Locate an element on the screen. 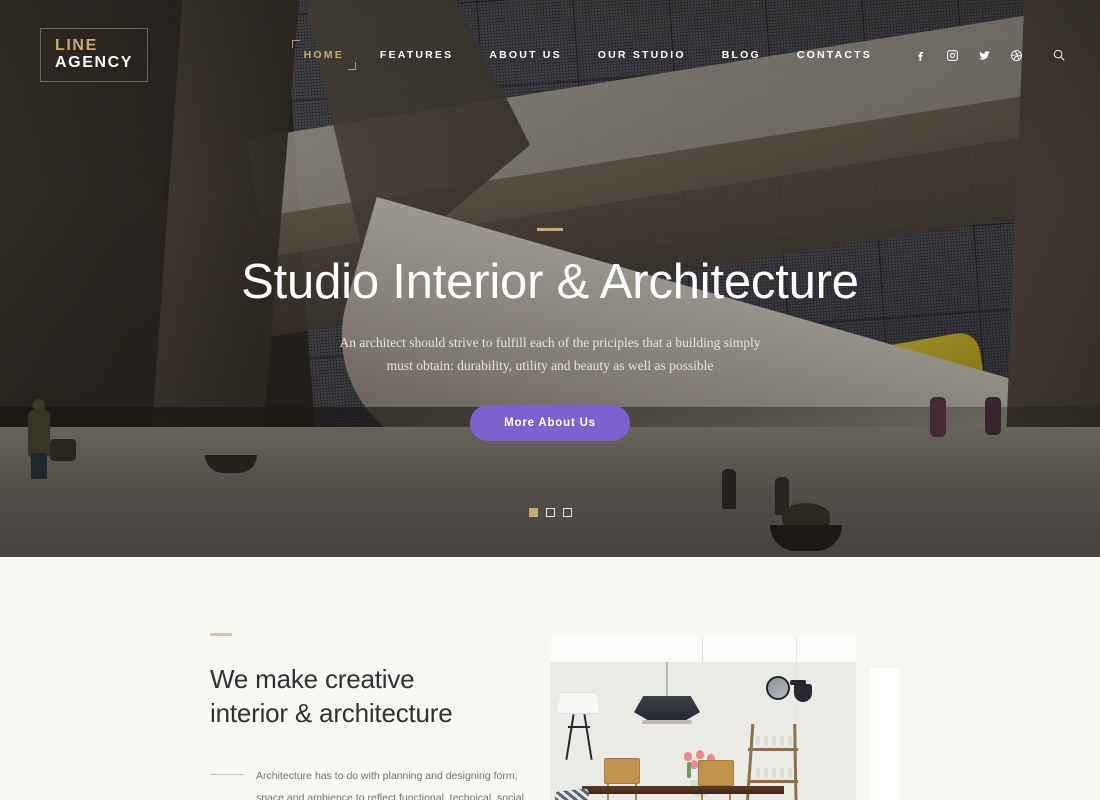  nav-item-contacts: CONTACTS is located at coordinates (834, 55).